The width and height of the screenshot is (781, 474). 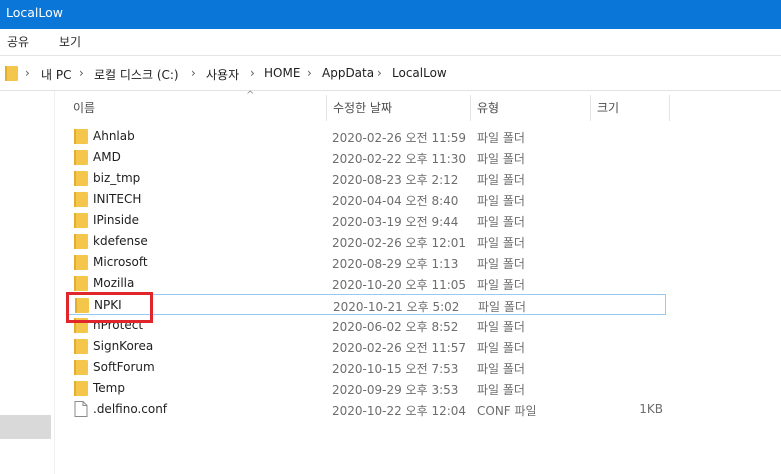 I want to click on file-name: biz_tmp, so click(x=117, y=178).